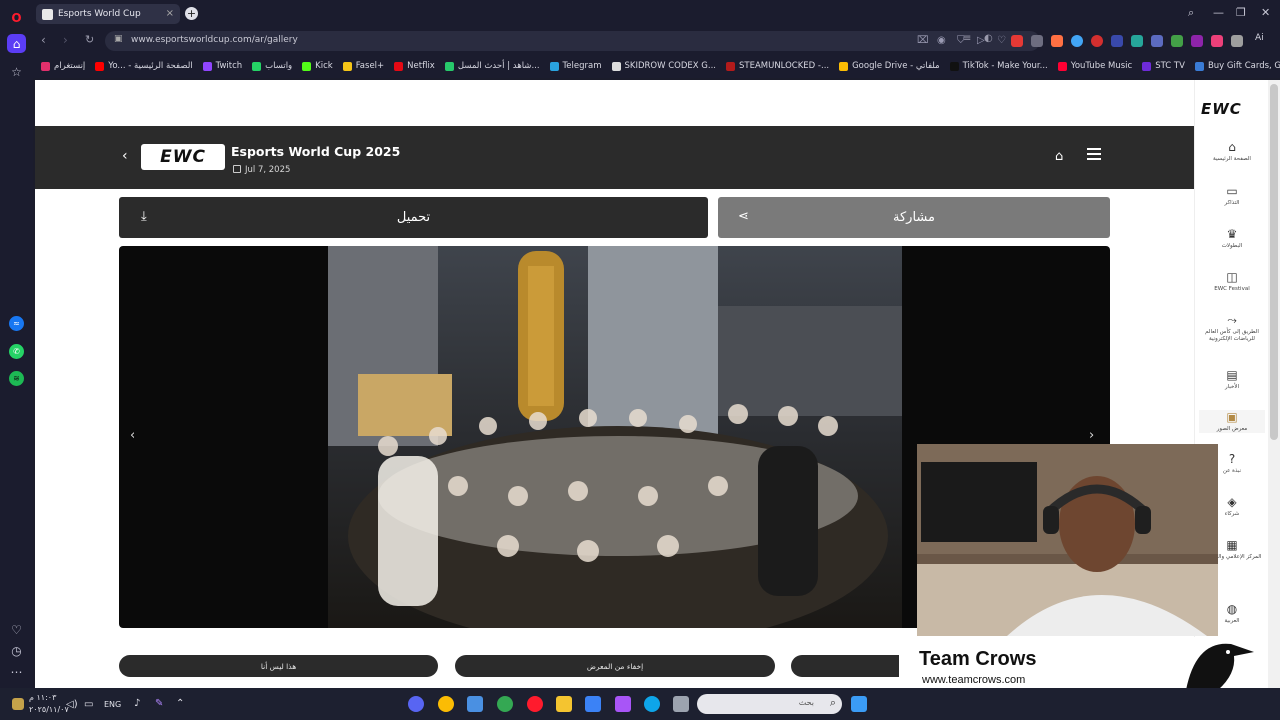  I want to click on chrome-alt-icon, so click(446, 704).